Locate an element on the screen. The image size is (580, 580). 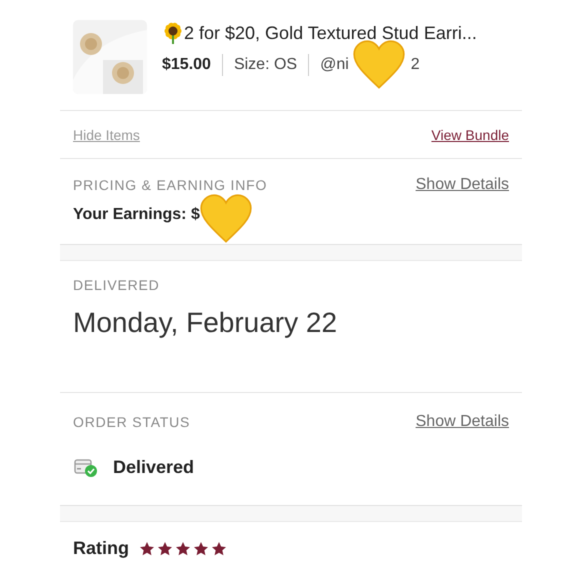
item-size: Size: OS is located at coordinates (266, 65).